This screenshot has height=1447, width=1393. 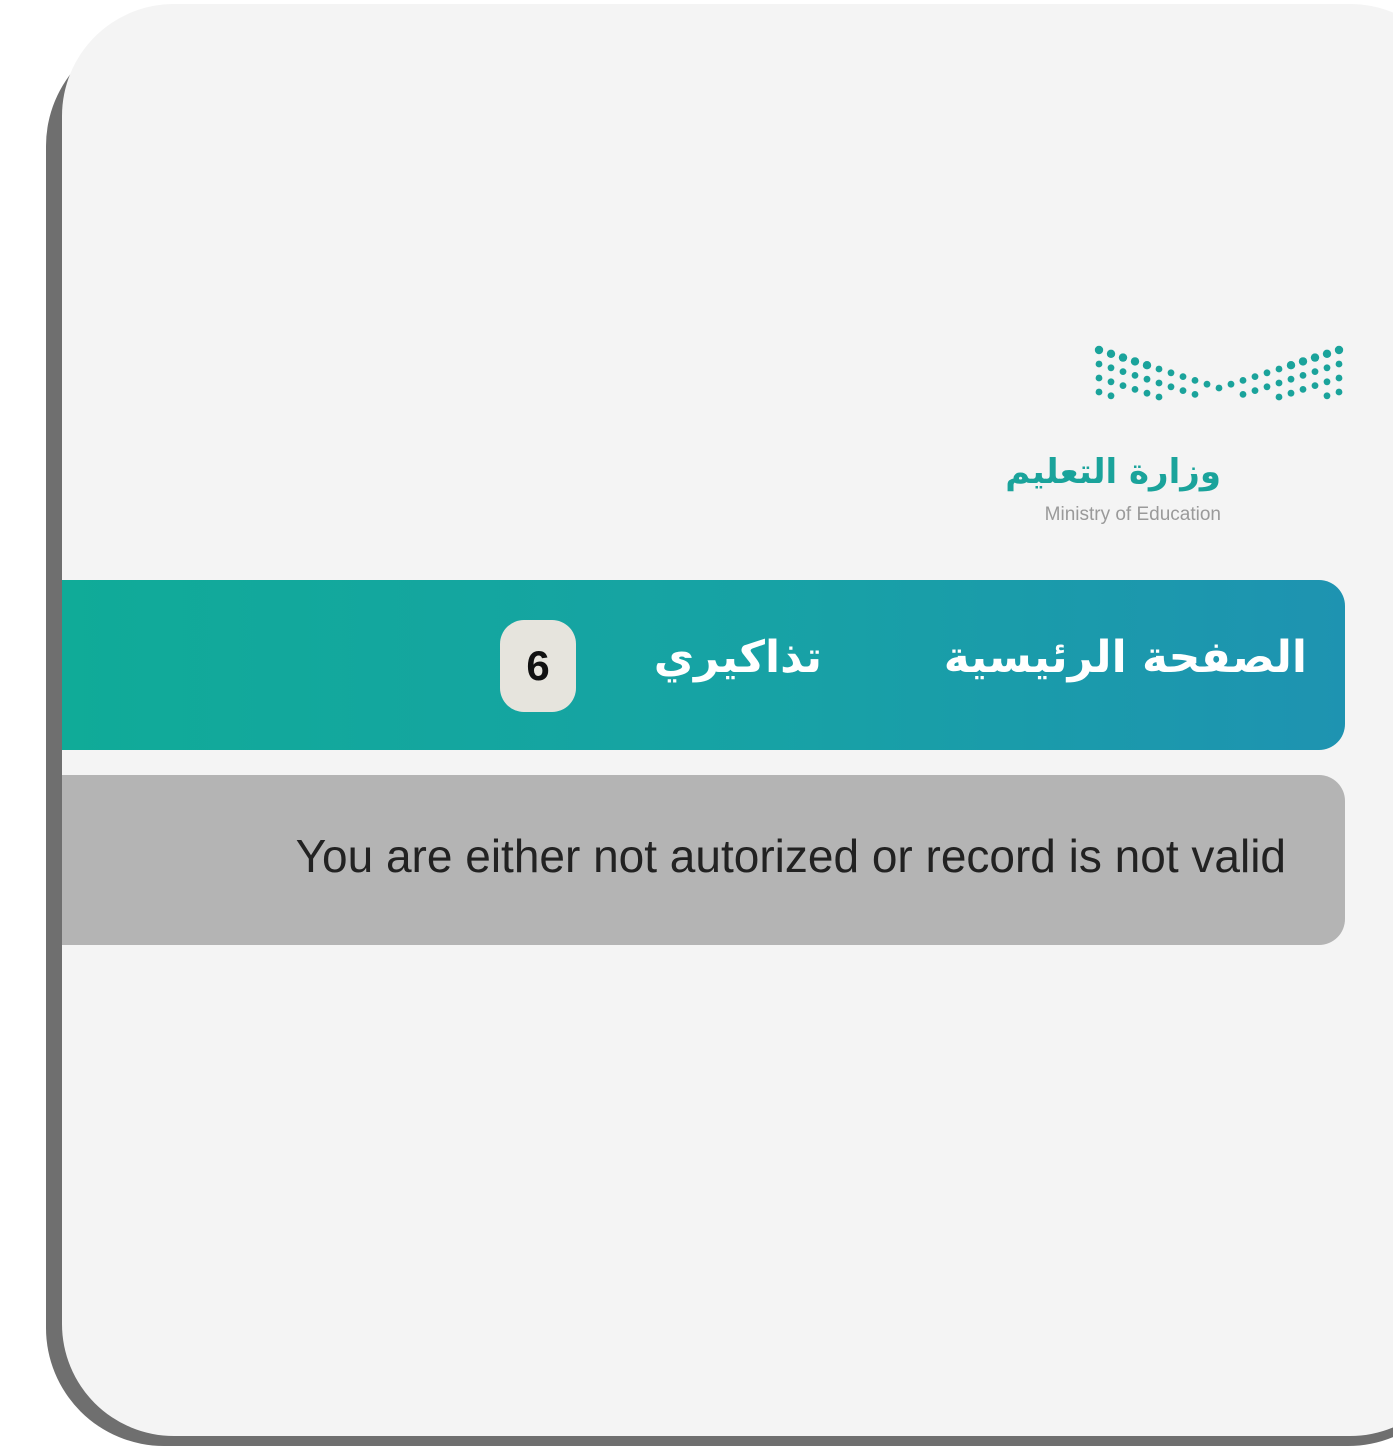 I want to click on nav-link-my-tickets: تذاكيري, so click(x=737, y=657).